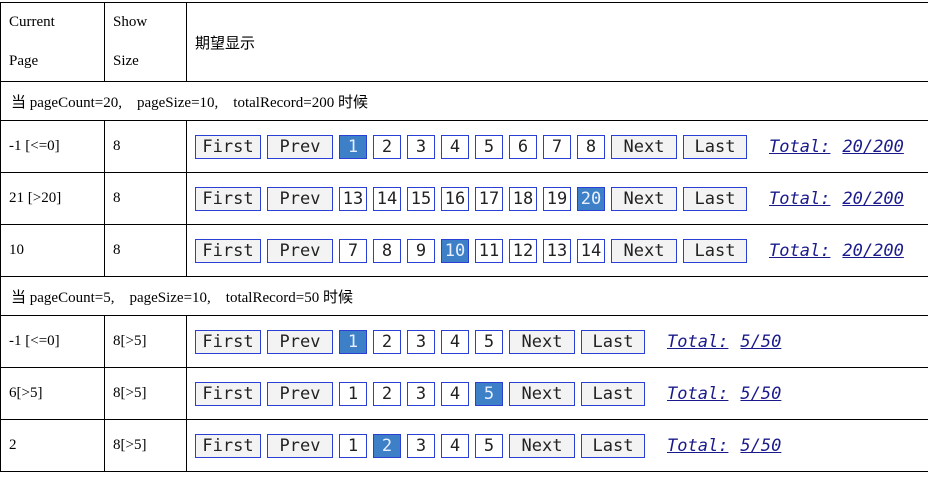  I want to click on table-row: 2 8[>5] First Prev 1 2 3 4 5 Next Last Total: 5/50, so click(464, 445).